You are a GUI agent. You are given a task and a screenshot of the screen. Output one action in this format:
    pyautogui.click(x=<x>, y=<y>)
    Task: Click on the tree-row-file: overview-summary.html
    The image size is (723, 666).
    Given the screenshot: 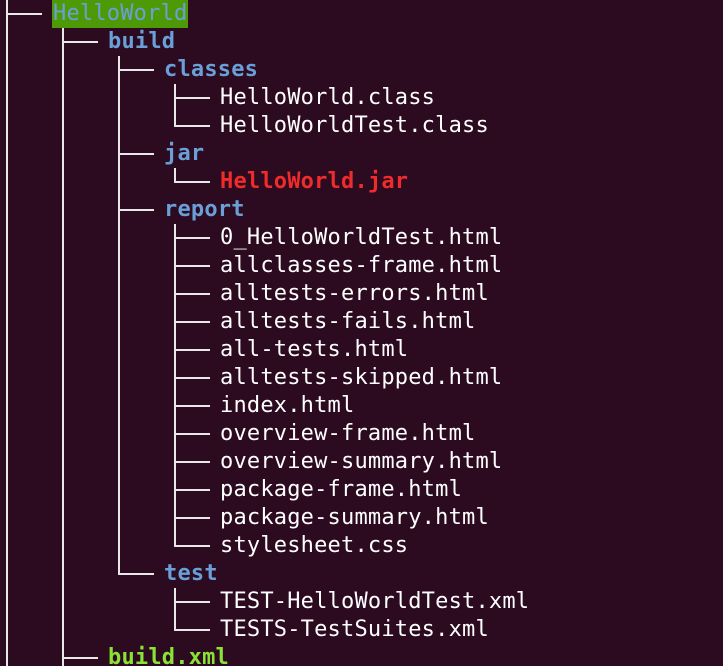 What is the action you would take?
    pyautogui.click(x=361, y=462)
    